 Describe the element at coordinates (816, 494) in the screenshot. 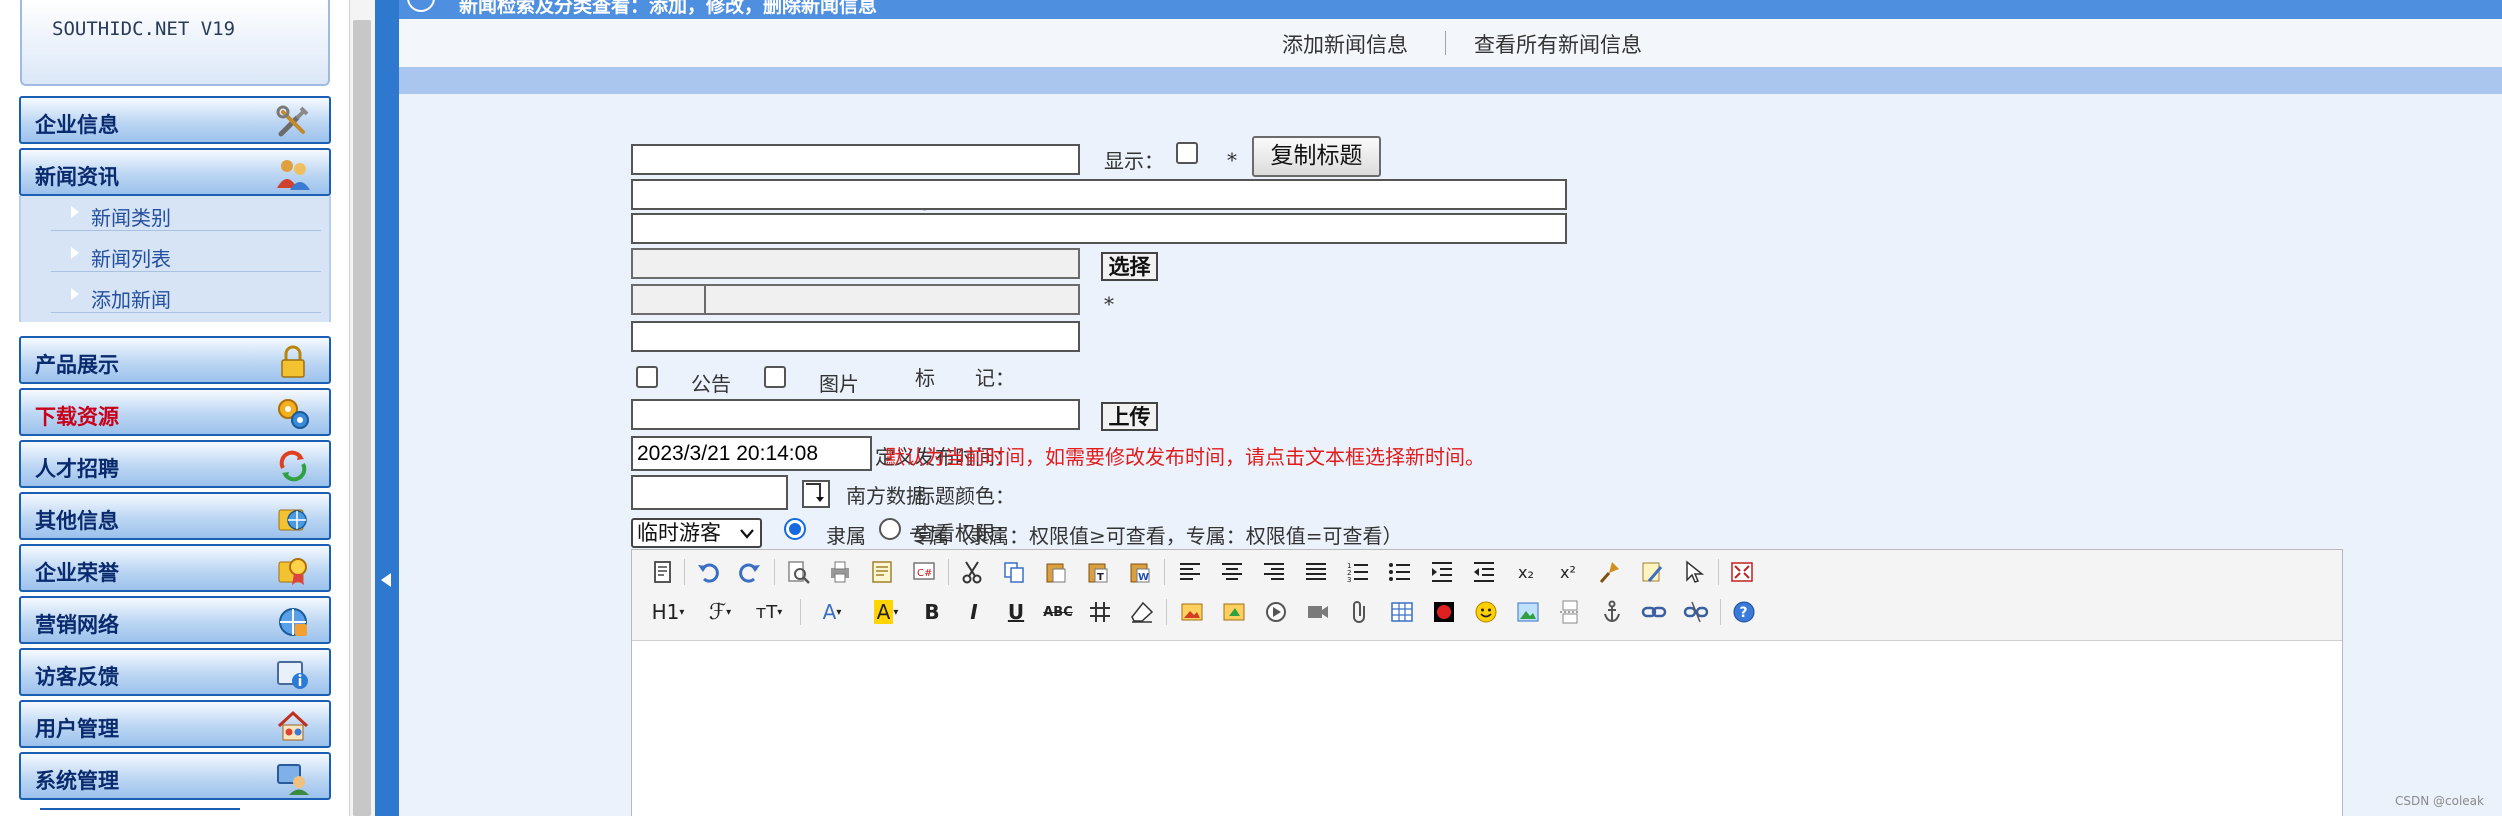

I see `color-picker-button` at that location.